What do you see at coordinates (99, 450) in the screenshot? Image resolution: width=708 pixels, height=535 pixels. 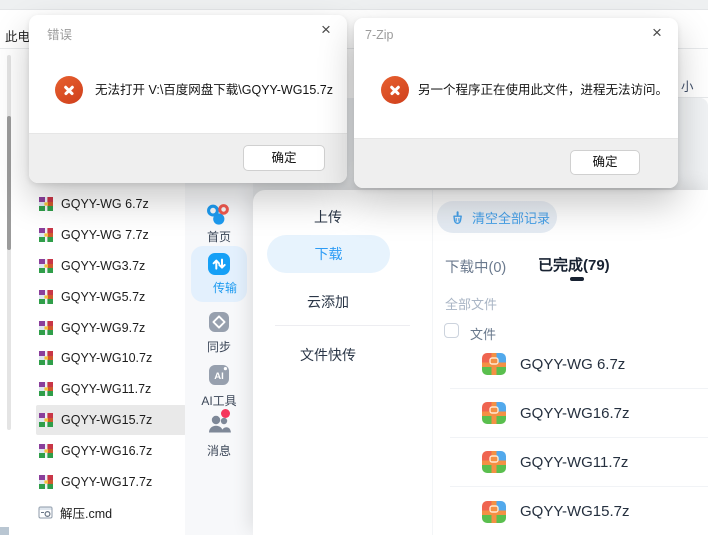 I see `file-row: GQYY-WG16.7z` at bounding box center [99, 450].